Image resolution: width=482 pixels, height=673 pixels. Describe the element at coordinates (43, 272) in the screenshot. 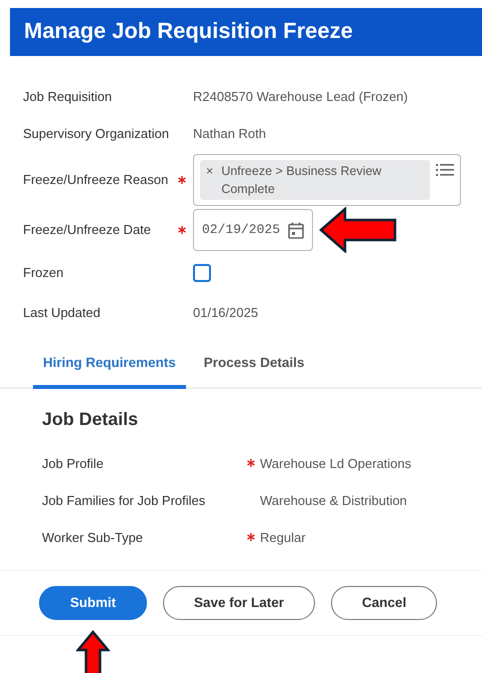

I see `field-label: Frozen` at that location.